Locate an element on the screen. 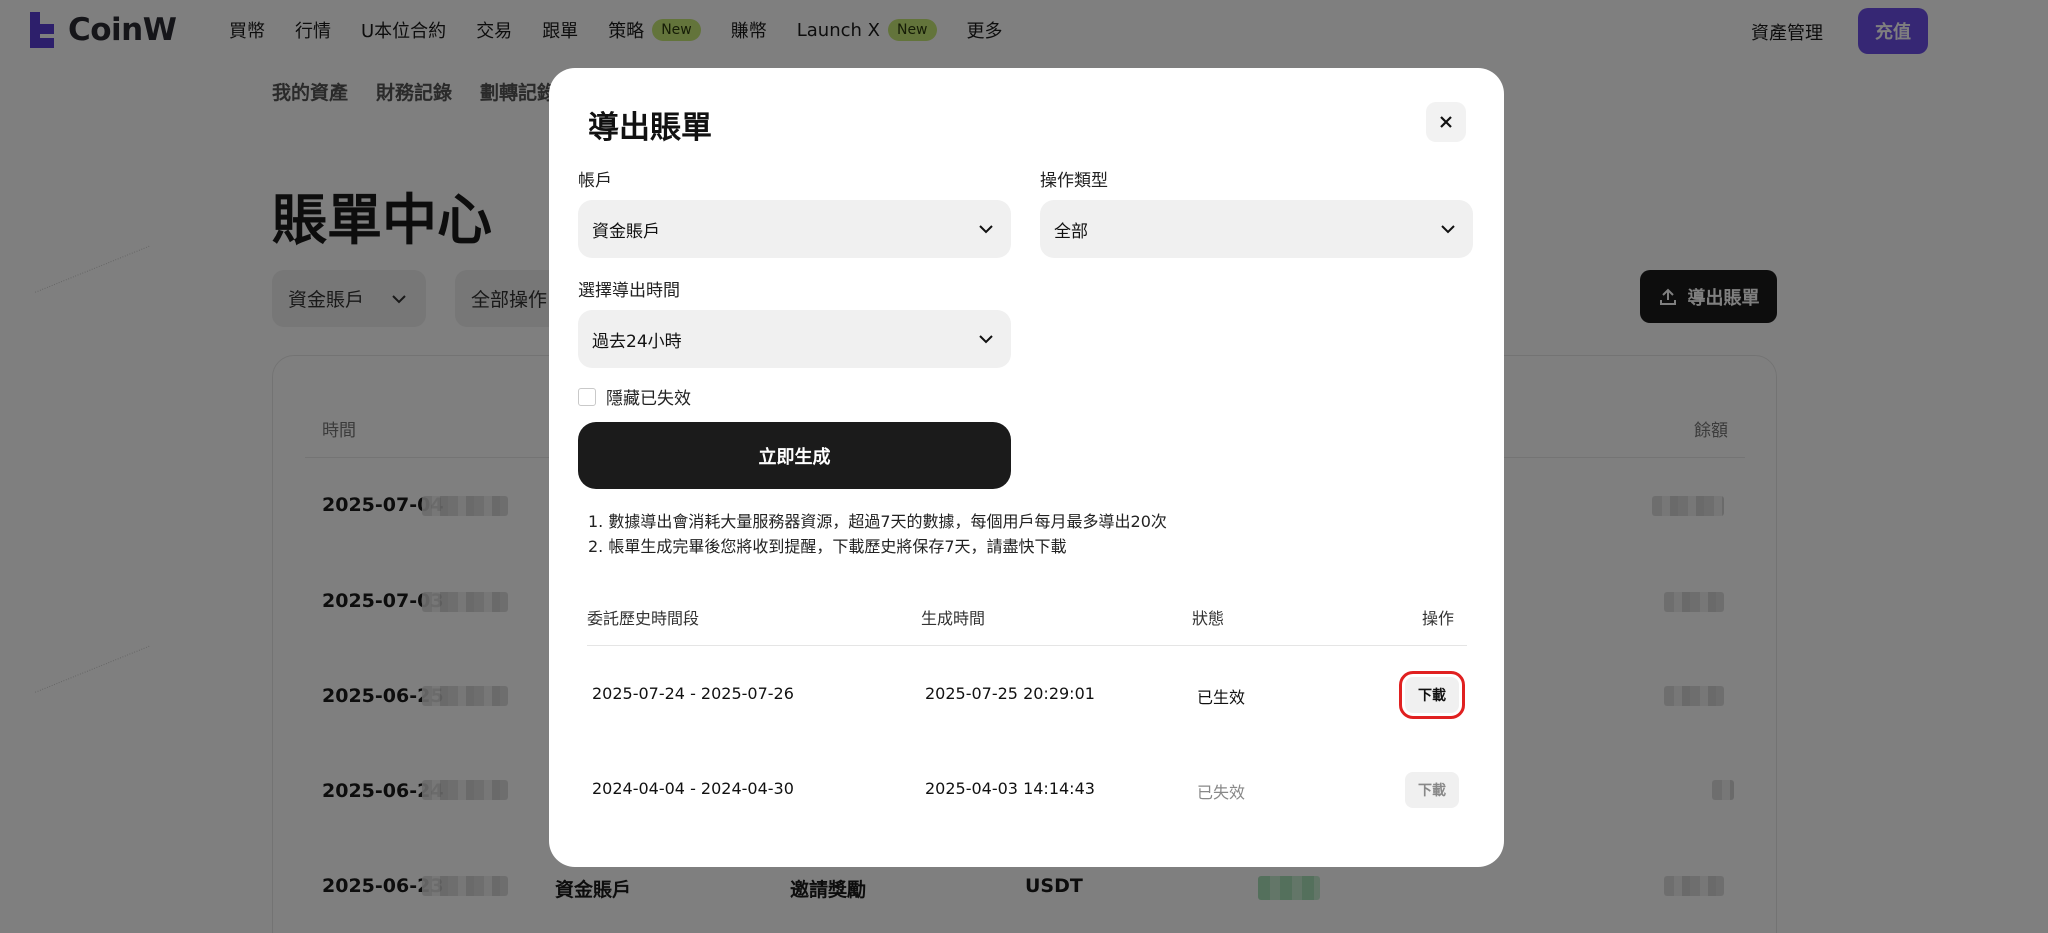 Image resolution: width=2048 pixels, height=933 pixels. export-time-select-value: 過去24小時 is located at coordinates (637, 341).